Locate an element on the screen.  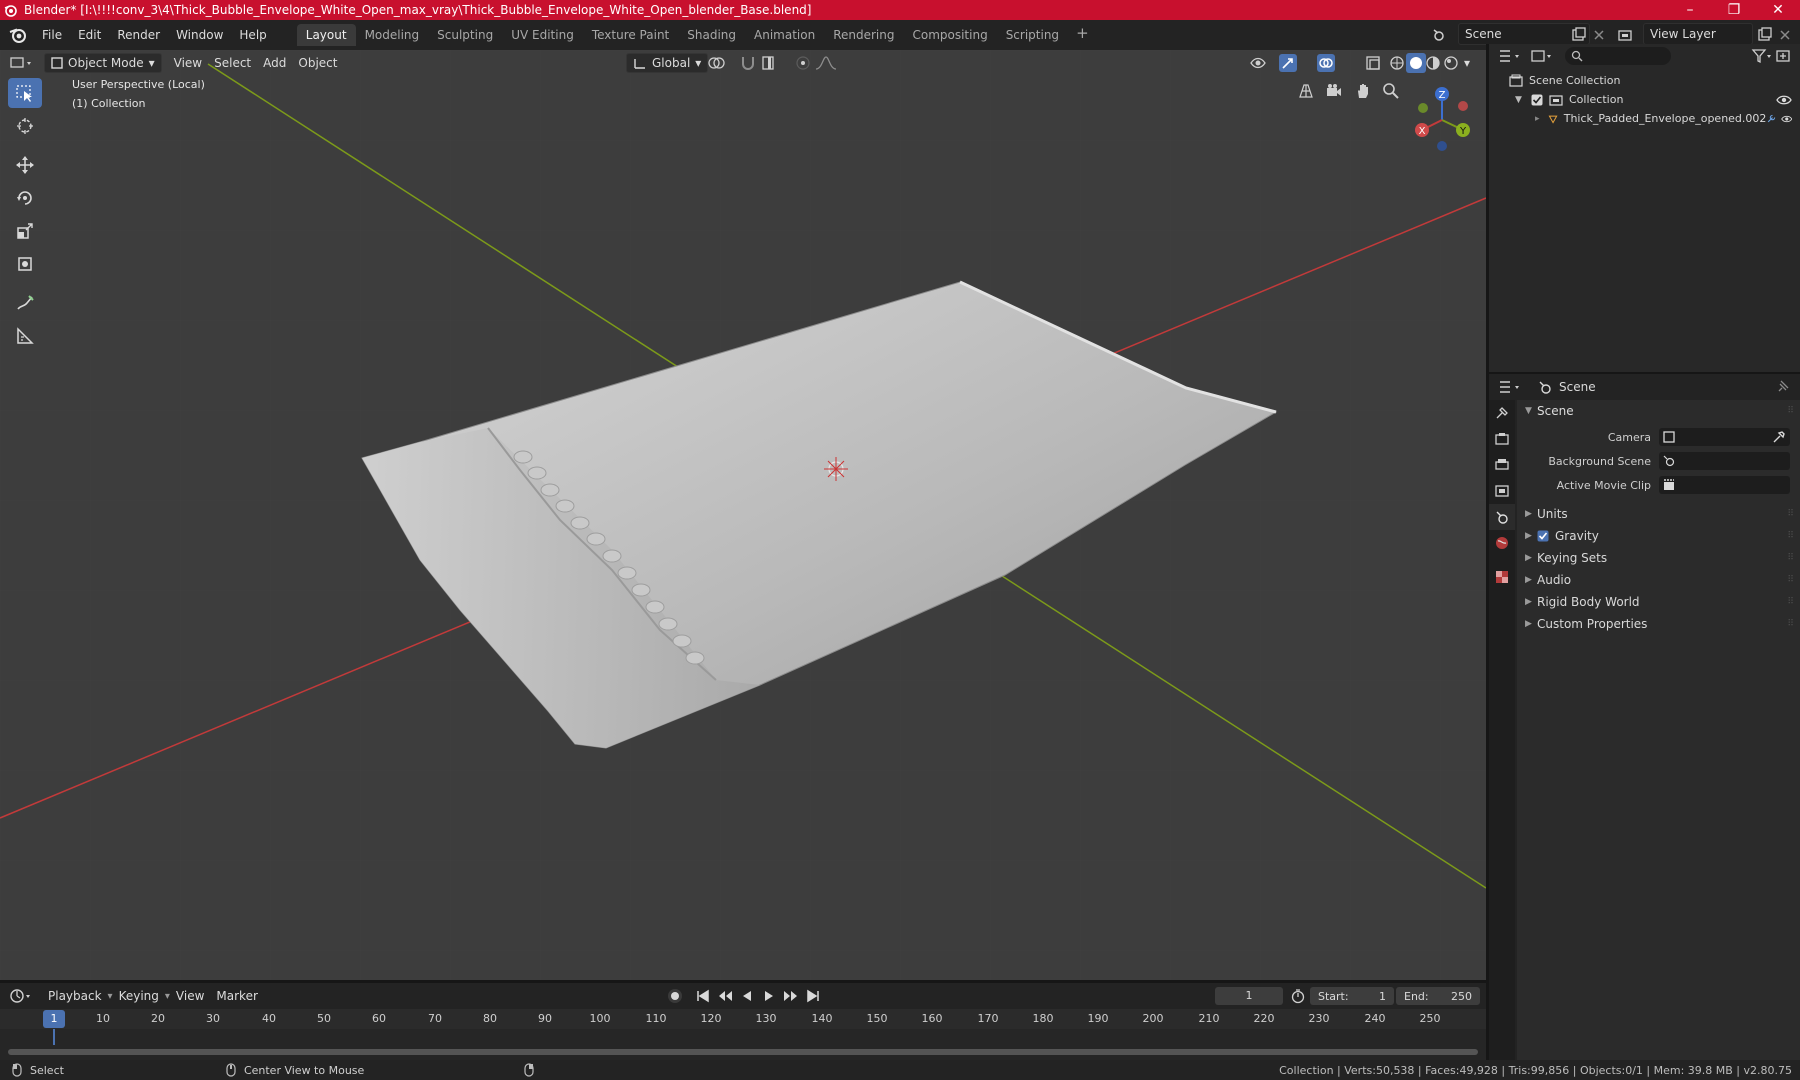
prev-keyframe-icon is located at coordinates (725, 996).